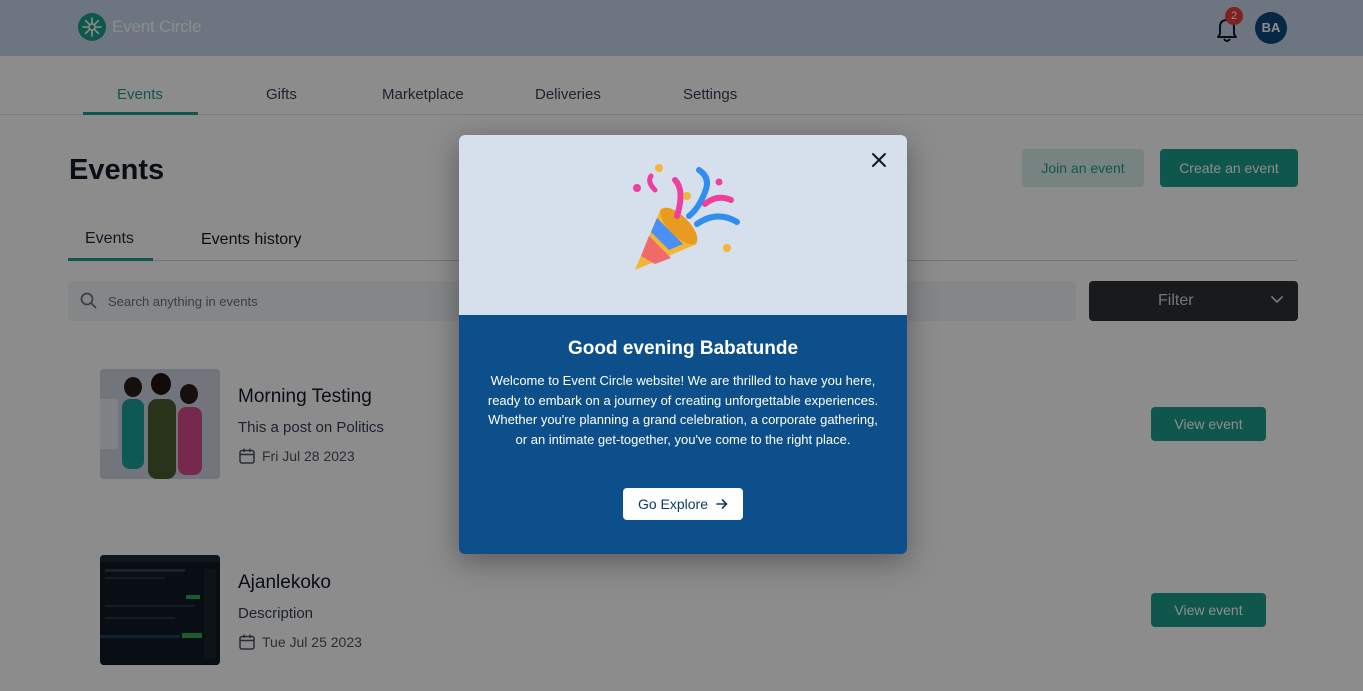 The height and width of the screenshot is (691, 1363). Describe the element at coordinates (683, 348) in the screenshot. I see `modal-title: Good evening Babatunde` at that location.